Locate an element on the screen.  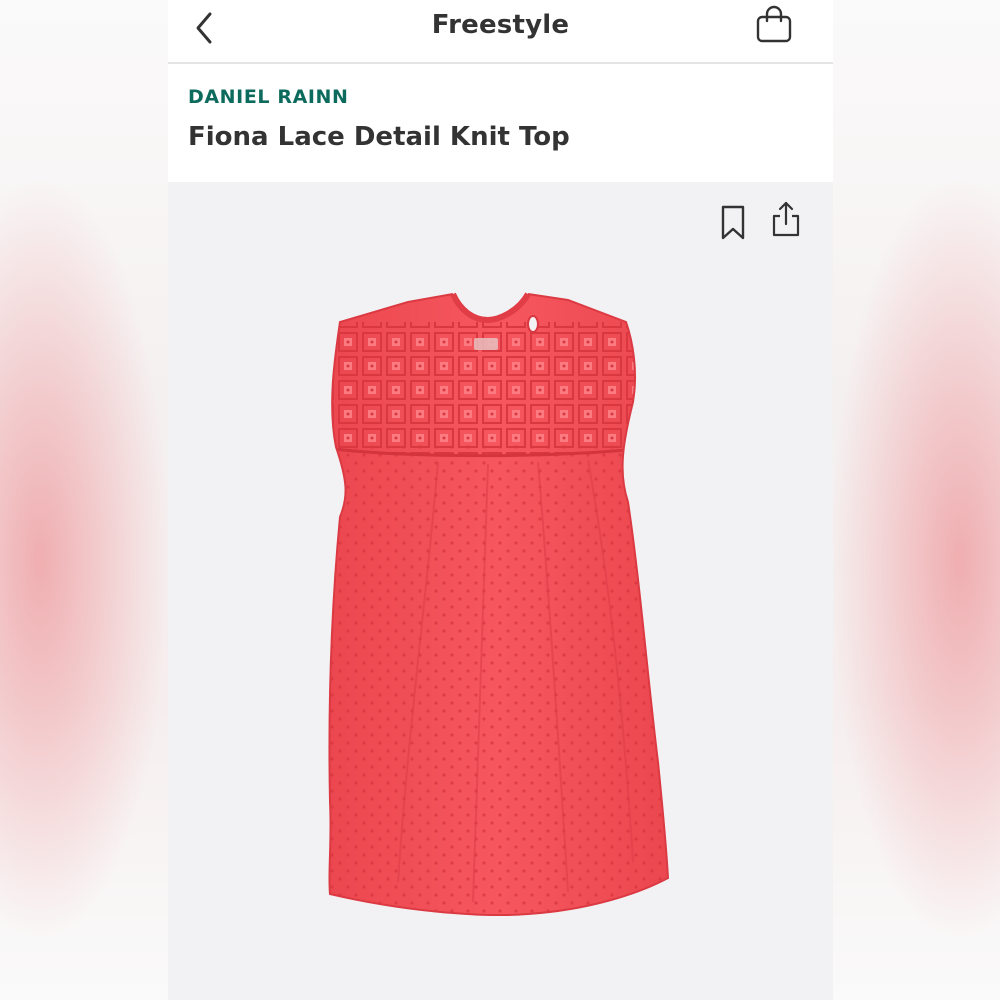
product-header: DANIEL RAINN Fiona Lace Detail Knit Top is located at coordinates (500, 123).